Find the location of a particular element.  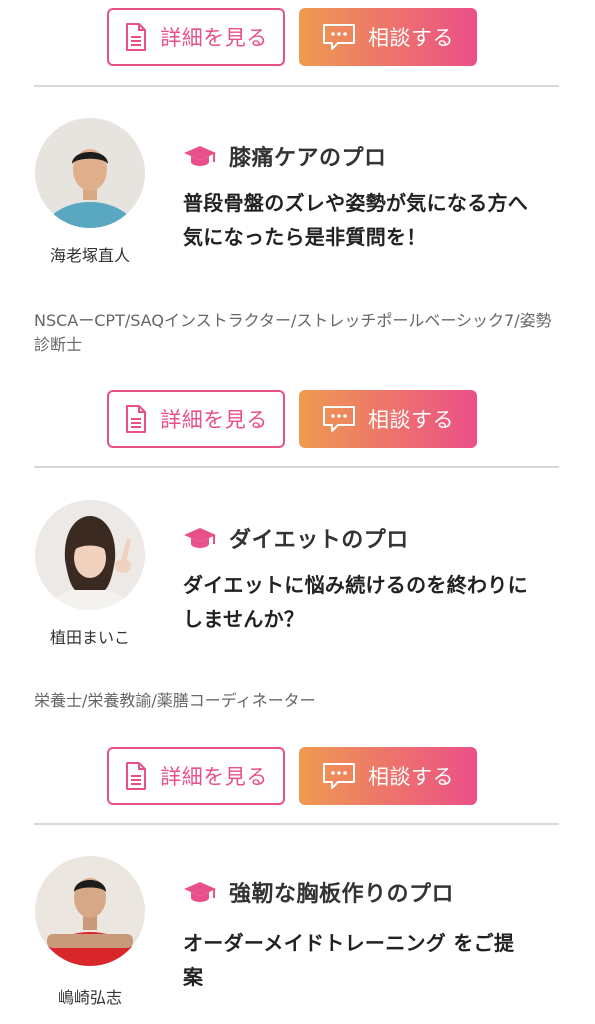

trainer-name: 嶋崎弘志 is located at coordinates (89, 997).